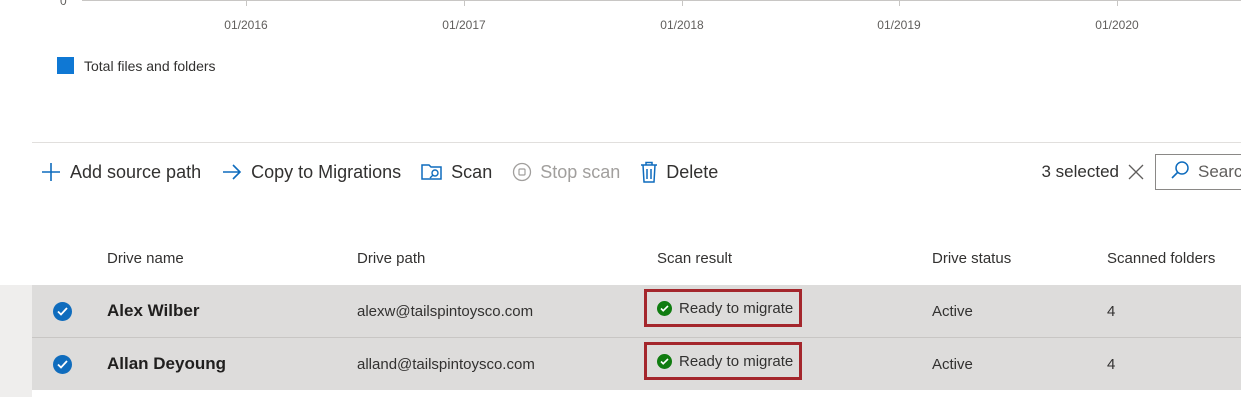  What do you see at coordinates (432, 172) in the screenshot?
I see `folder-search-icon` at bounding box center [432, 172].